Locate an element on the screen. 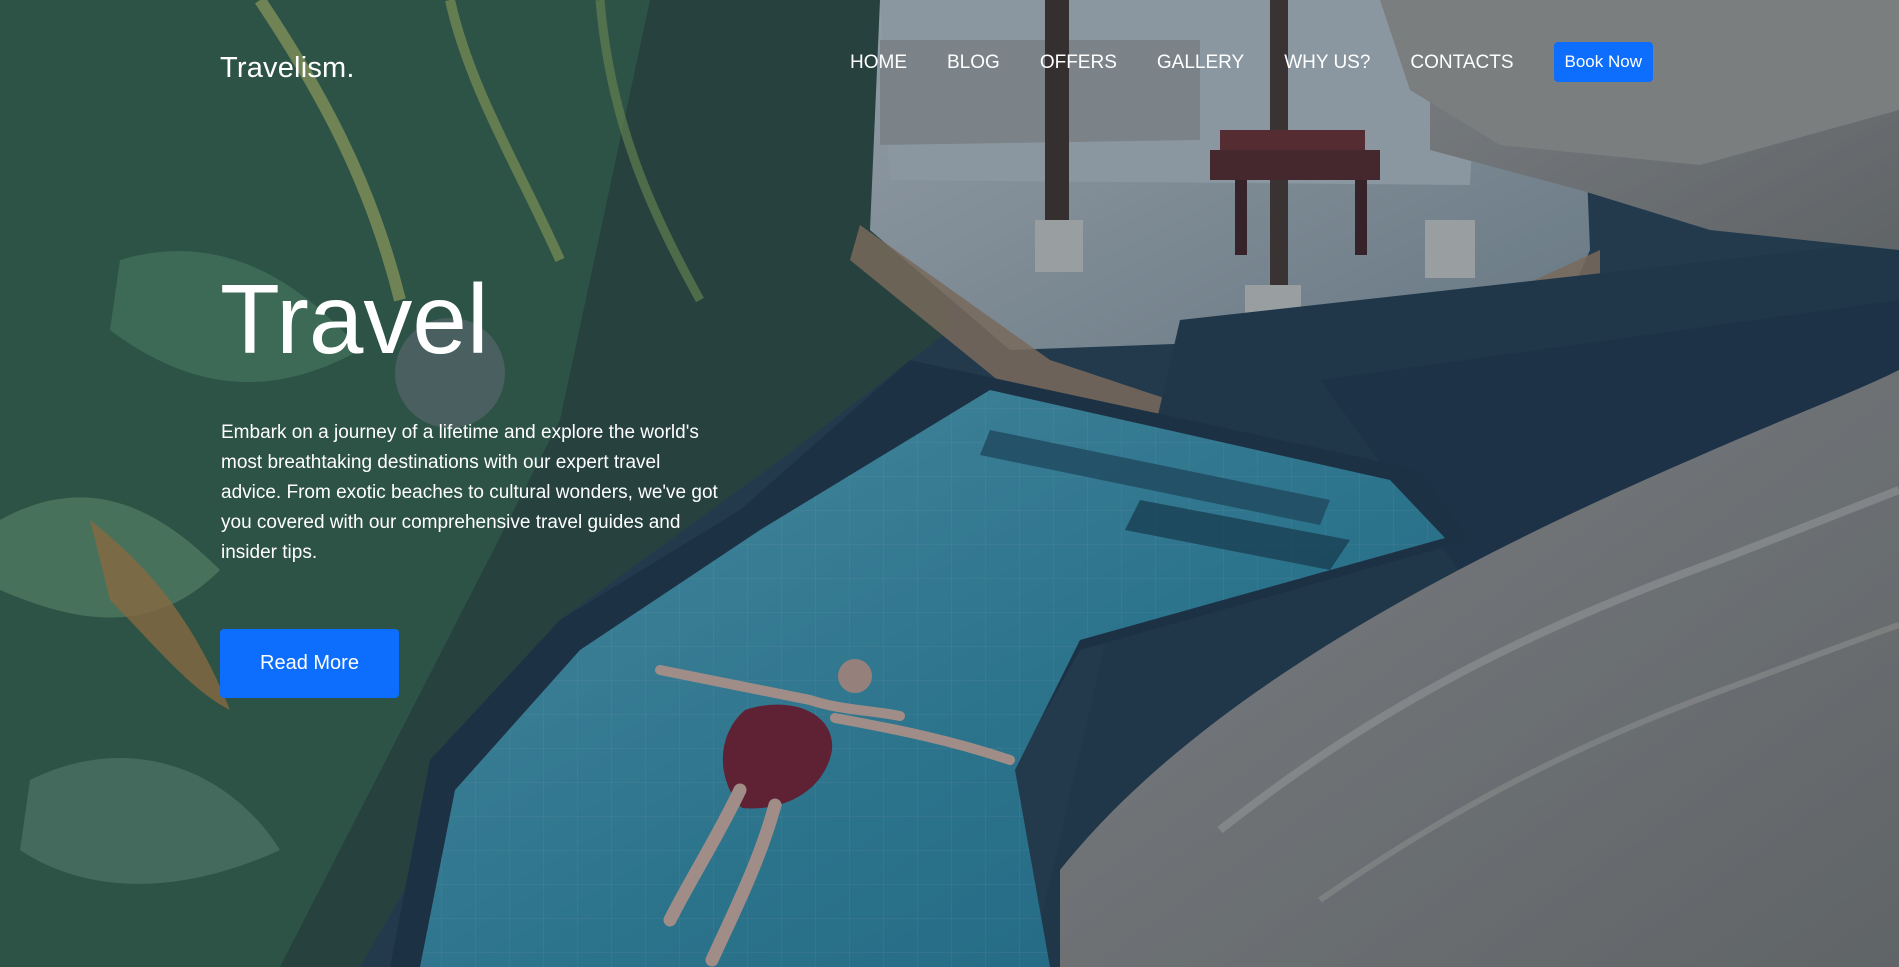 The height and width of the screenshot is (967, 1899). nav-link-offers: OFFERS is located at coordinates (1078, 63).